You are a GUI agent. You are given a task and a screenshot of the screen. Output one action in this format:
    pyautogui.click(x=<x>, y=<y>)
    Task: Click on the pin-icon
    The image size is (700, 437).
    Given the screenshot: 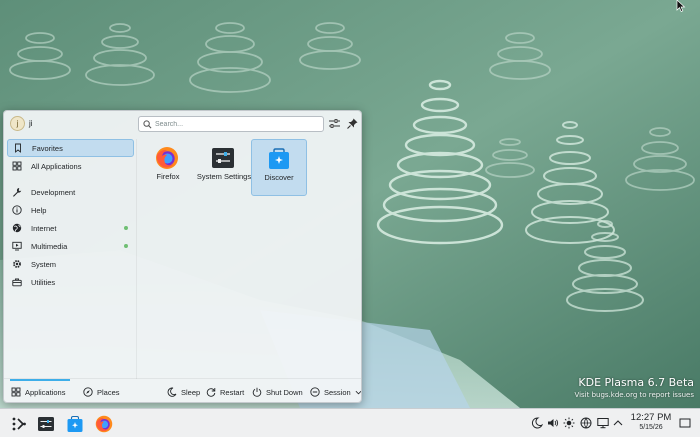 What is the action you would take?
    pyautogui.click(x=352, y=123)
    